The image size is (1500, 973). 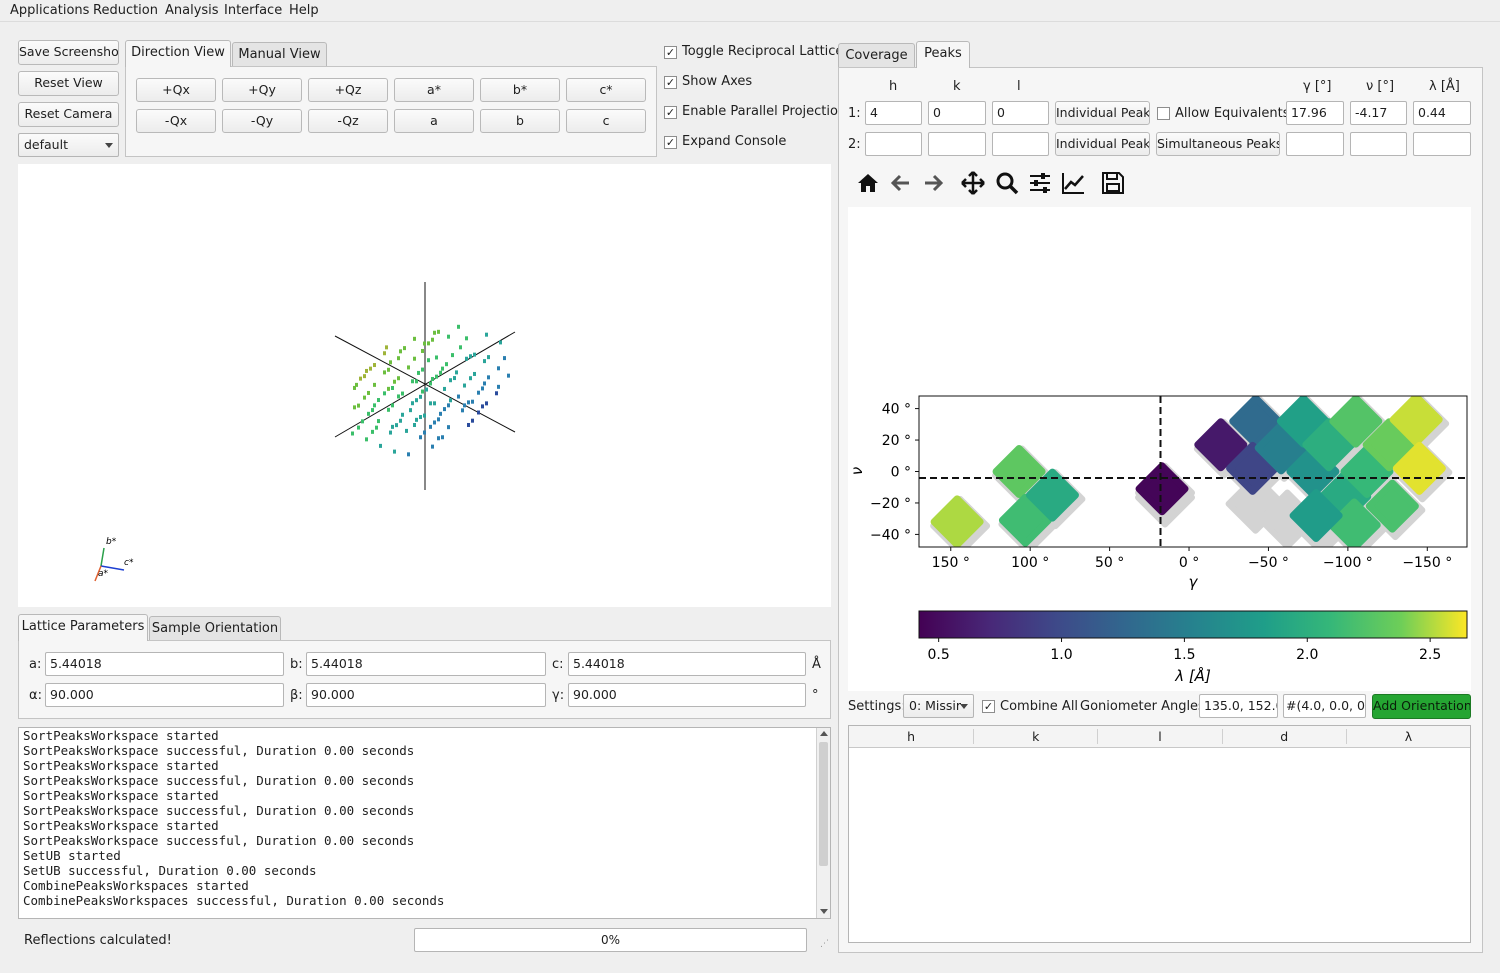 I want to click on row1-individual-peak-button: Individual Peak, so click(x=1102, y=113).